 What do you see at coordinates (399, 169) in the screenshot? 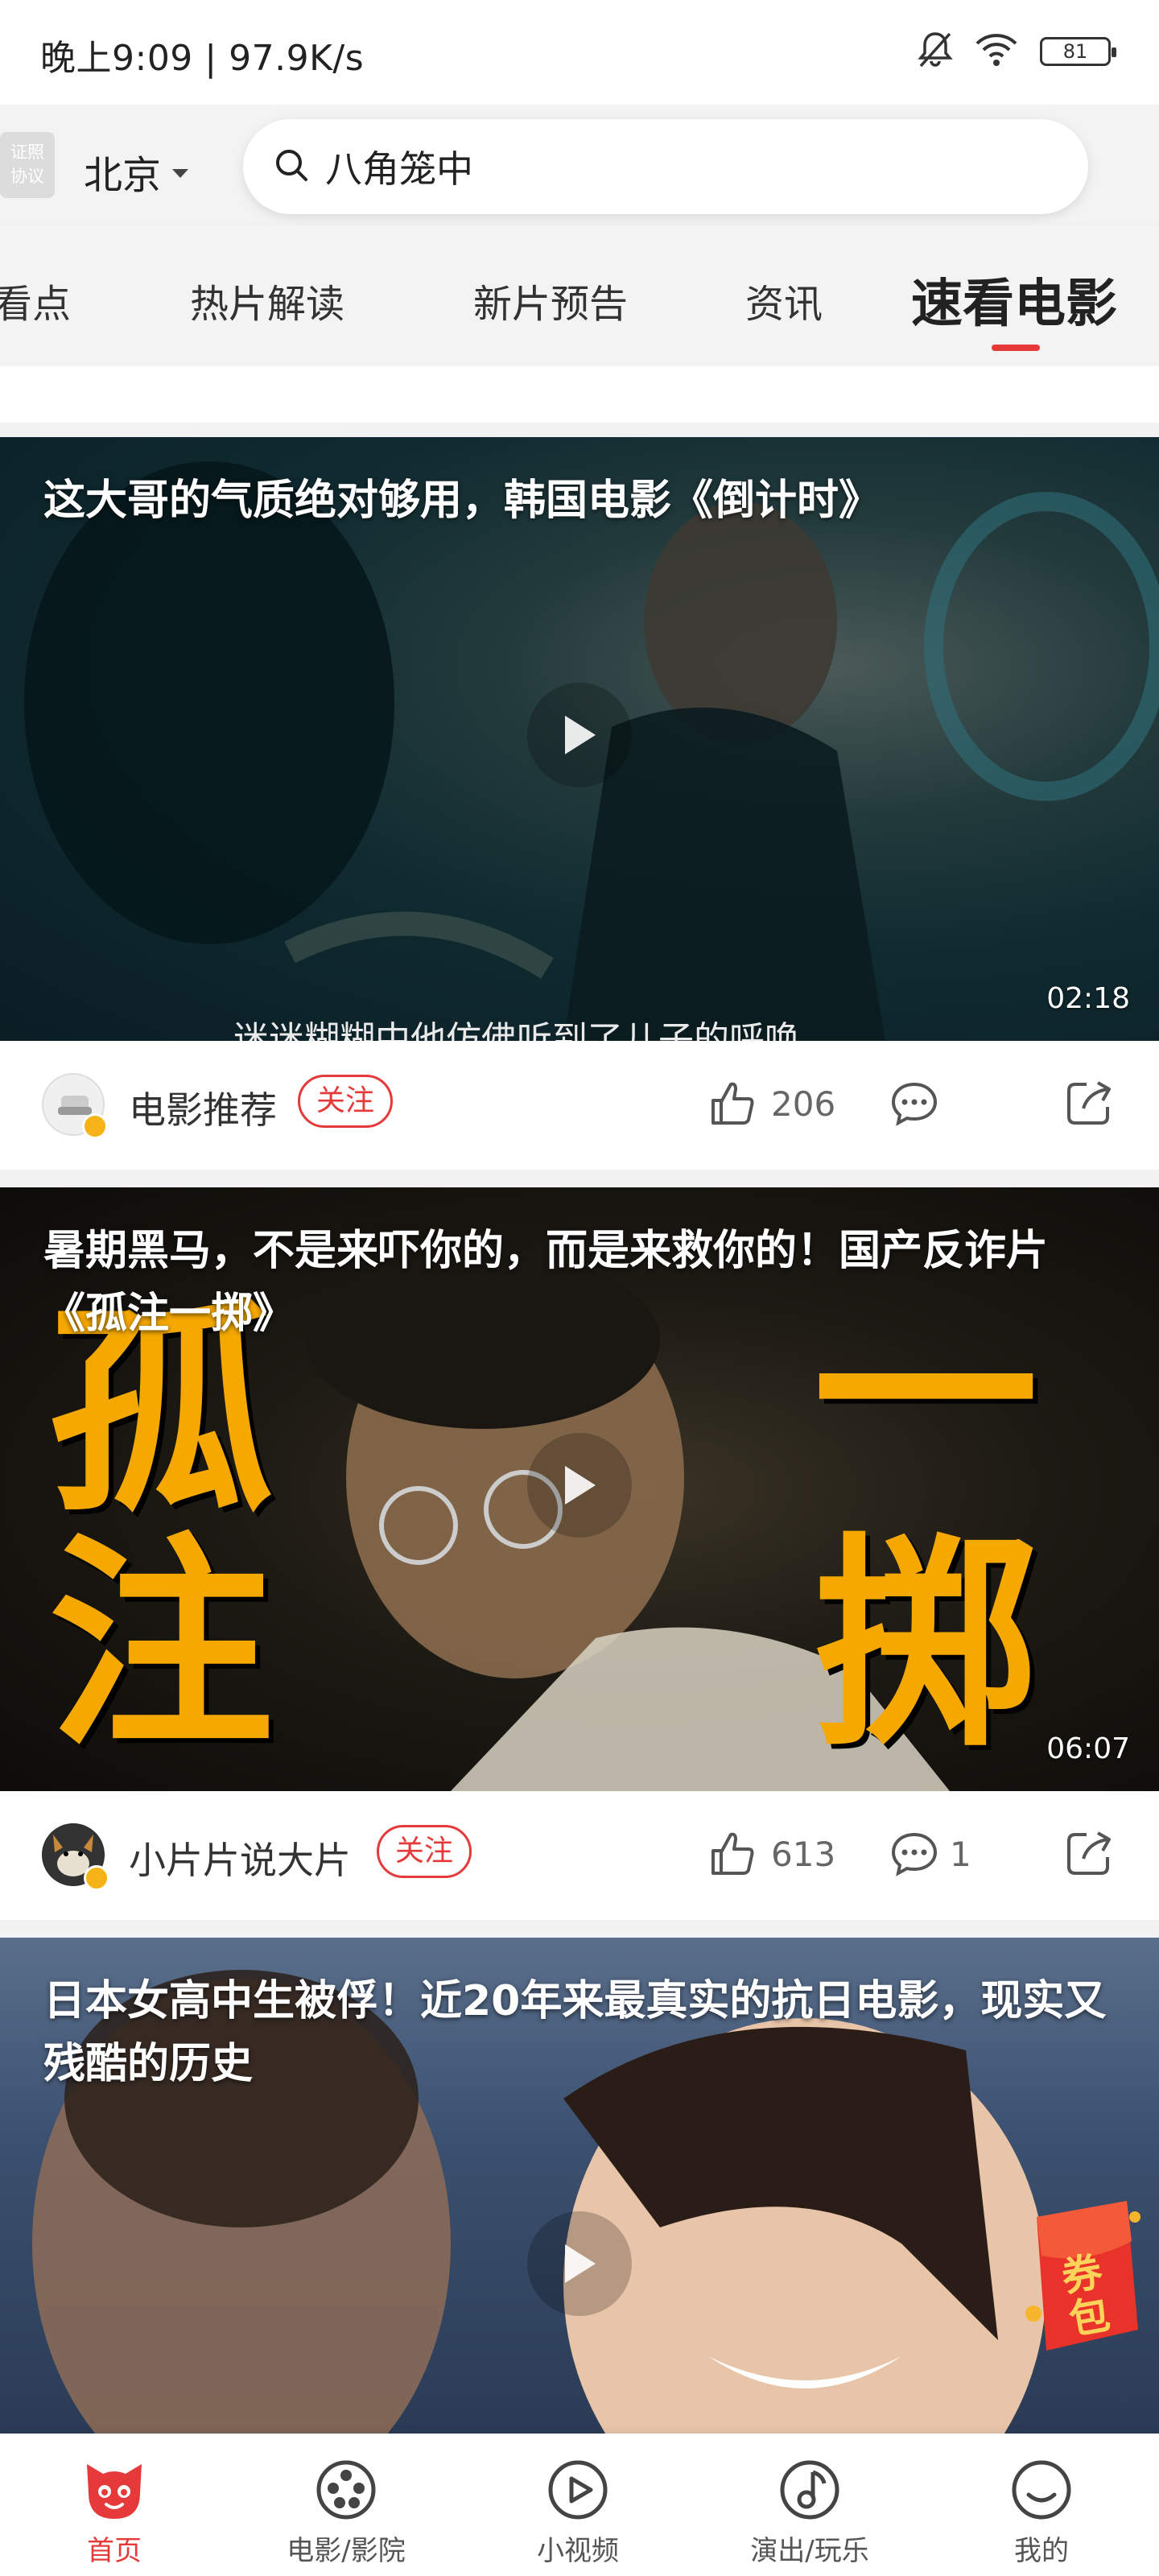
I see `search-value: 八角笼中` at bounding box center [399, 169].